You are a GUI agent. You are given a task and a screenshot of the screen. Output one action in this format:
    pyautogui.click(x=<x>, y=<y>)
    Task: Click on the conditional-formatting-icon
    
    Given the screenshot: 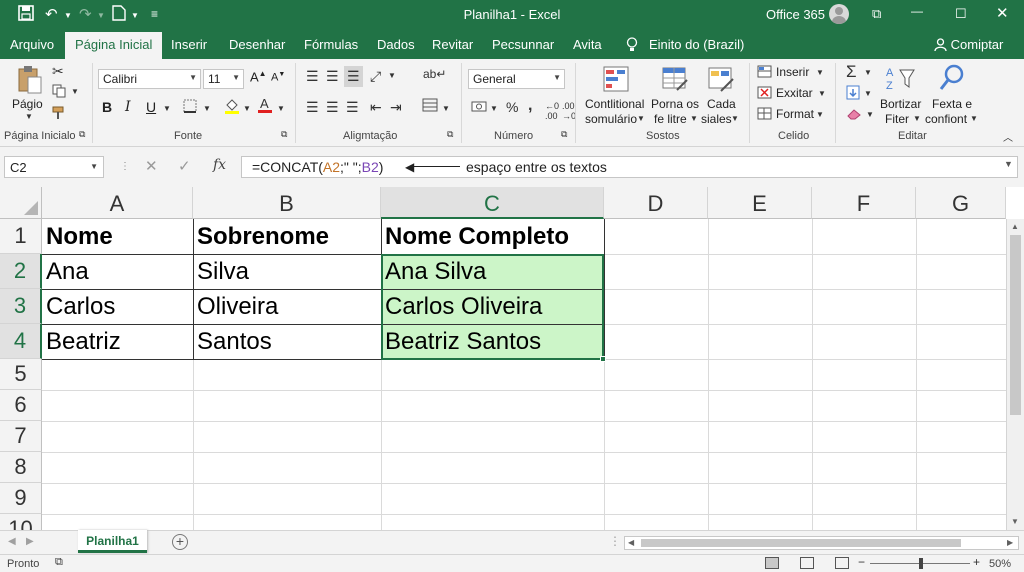 What is the action you would take?
    pyautogui.click(x=616, y=79)
    